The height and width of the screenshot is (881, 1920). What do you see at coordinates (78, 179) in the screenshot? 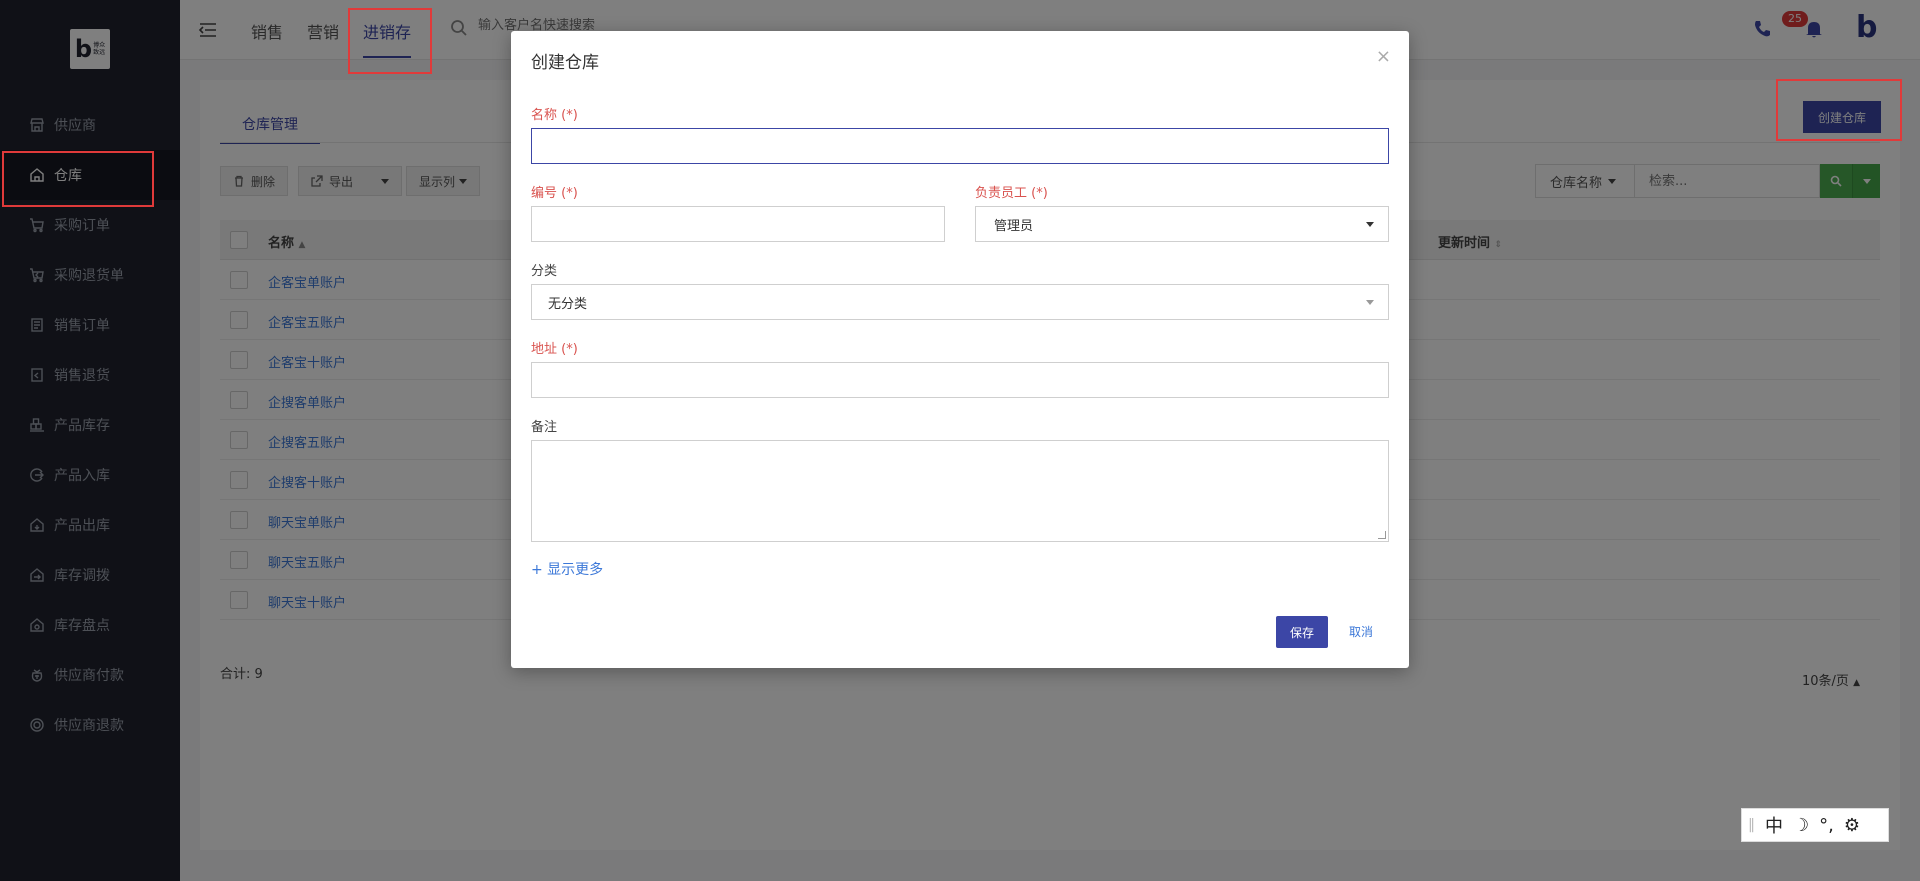
I see `highlight-warehouse-menu` at bounding box center [78, 179].